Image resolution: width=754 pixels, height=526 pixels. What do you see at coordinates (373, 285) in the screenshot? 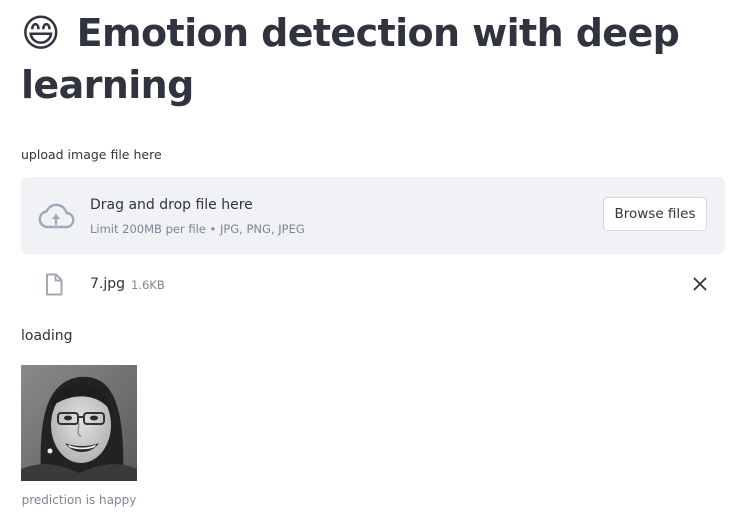
I see `uploaded-file-row: 7.jpg 1.6KB` at bounding box center [373, 285].